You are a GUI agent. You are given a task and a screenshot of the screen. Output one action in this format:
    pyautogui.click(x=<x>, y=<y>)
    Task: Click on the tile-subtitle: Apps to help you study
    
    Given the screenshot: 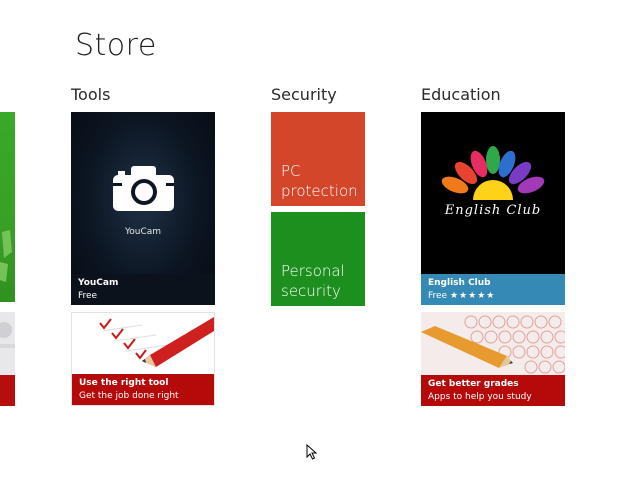 What is the action you would take?
    pyautogui.click(x=480, y=397)
    